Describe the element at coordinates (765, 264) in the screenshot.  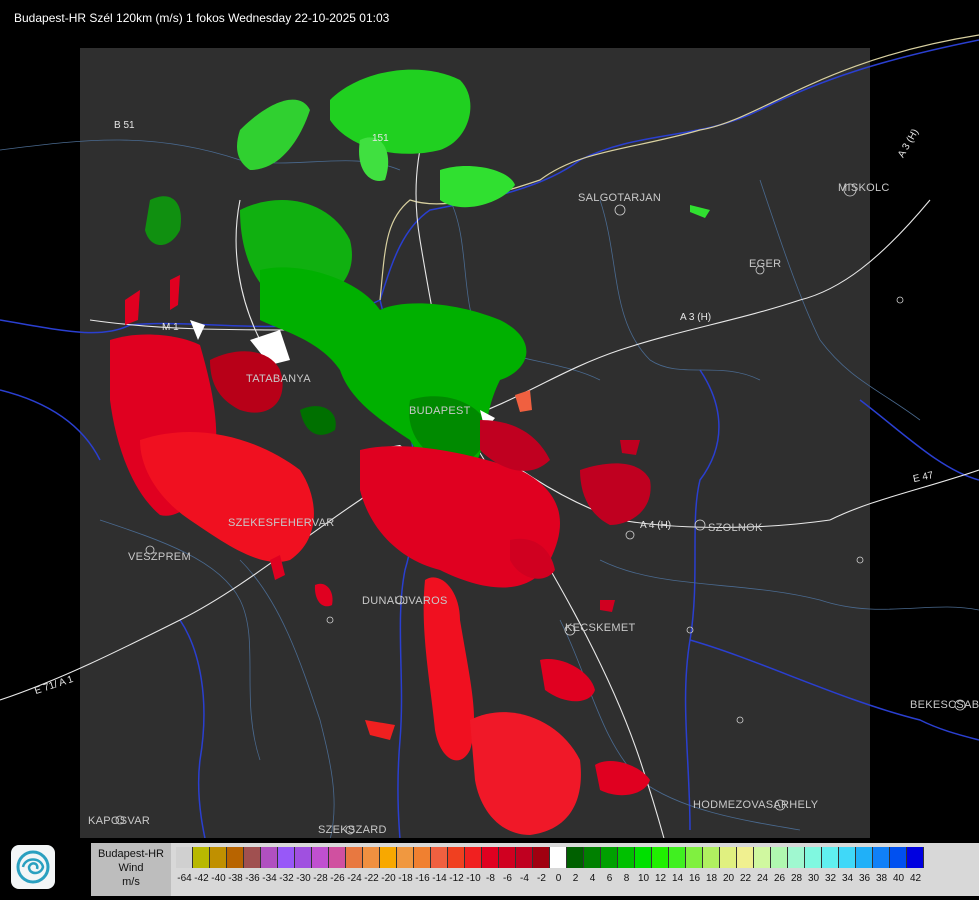
I see `city-label-eger: EGER` at that location.